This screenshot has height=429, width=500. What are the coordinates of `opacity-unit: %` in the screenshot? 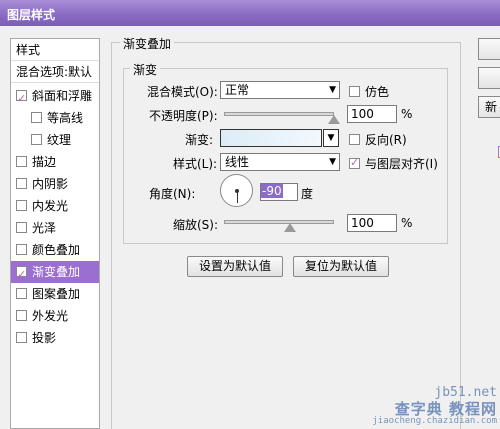 It's located at (407, 114).